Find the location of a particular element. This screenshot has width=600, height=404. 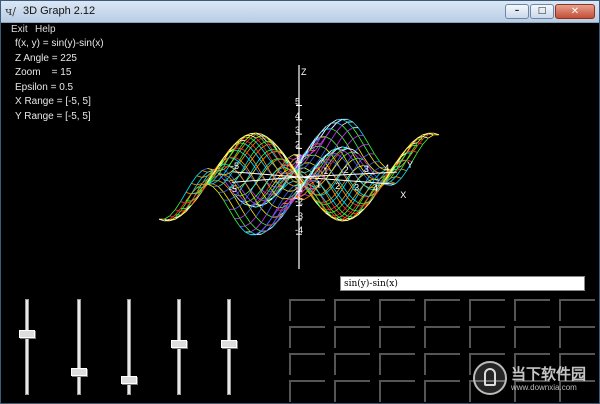

zoom-label: Zoom = 15 is located at coordinates (43, 72).